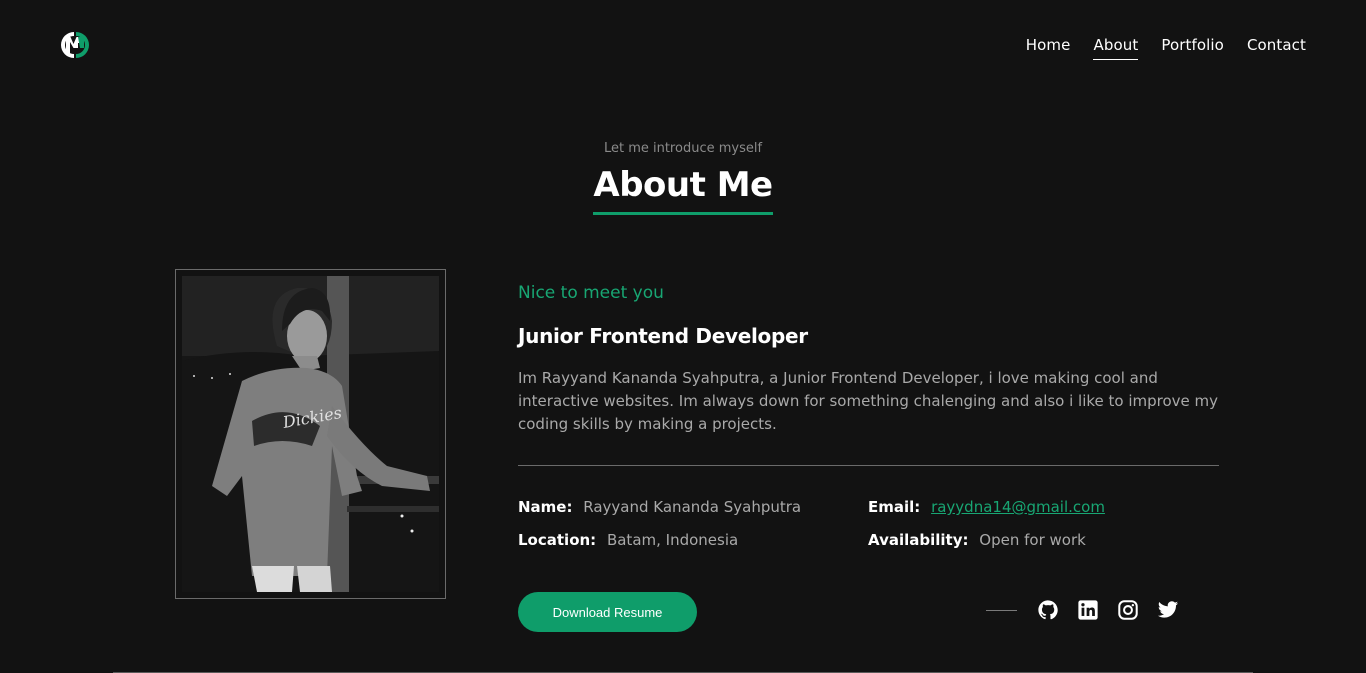 The height and width of the screenshot is (673, 1366). Describe the element at coordinates (1128, 610) in the screenshot. I see `instagram-icon` at that location.